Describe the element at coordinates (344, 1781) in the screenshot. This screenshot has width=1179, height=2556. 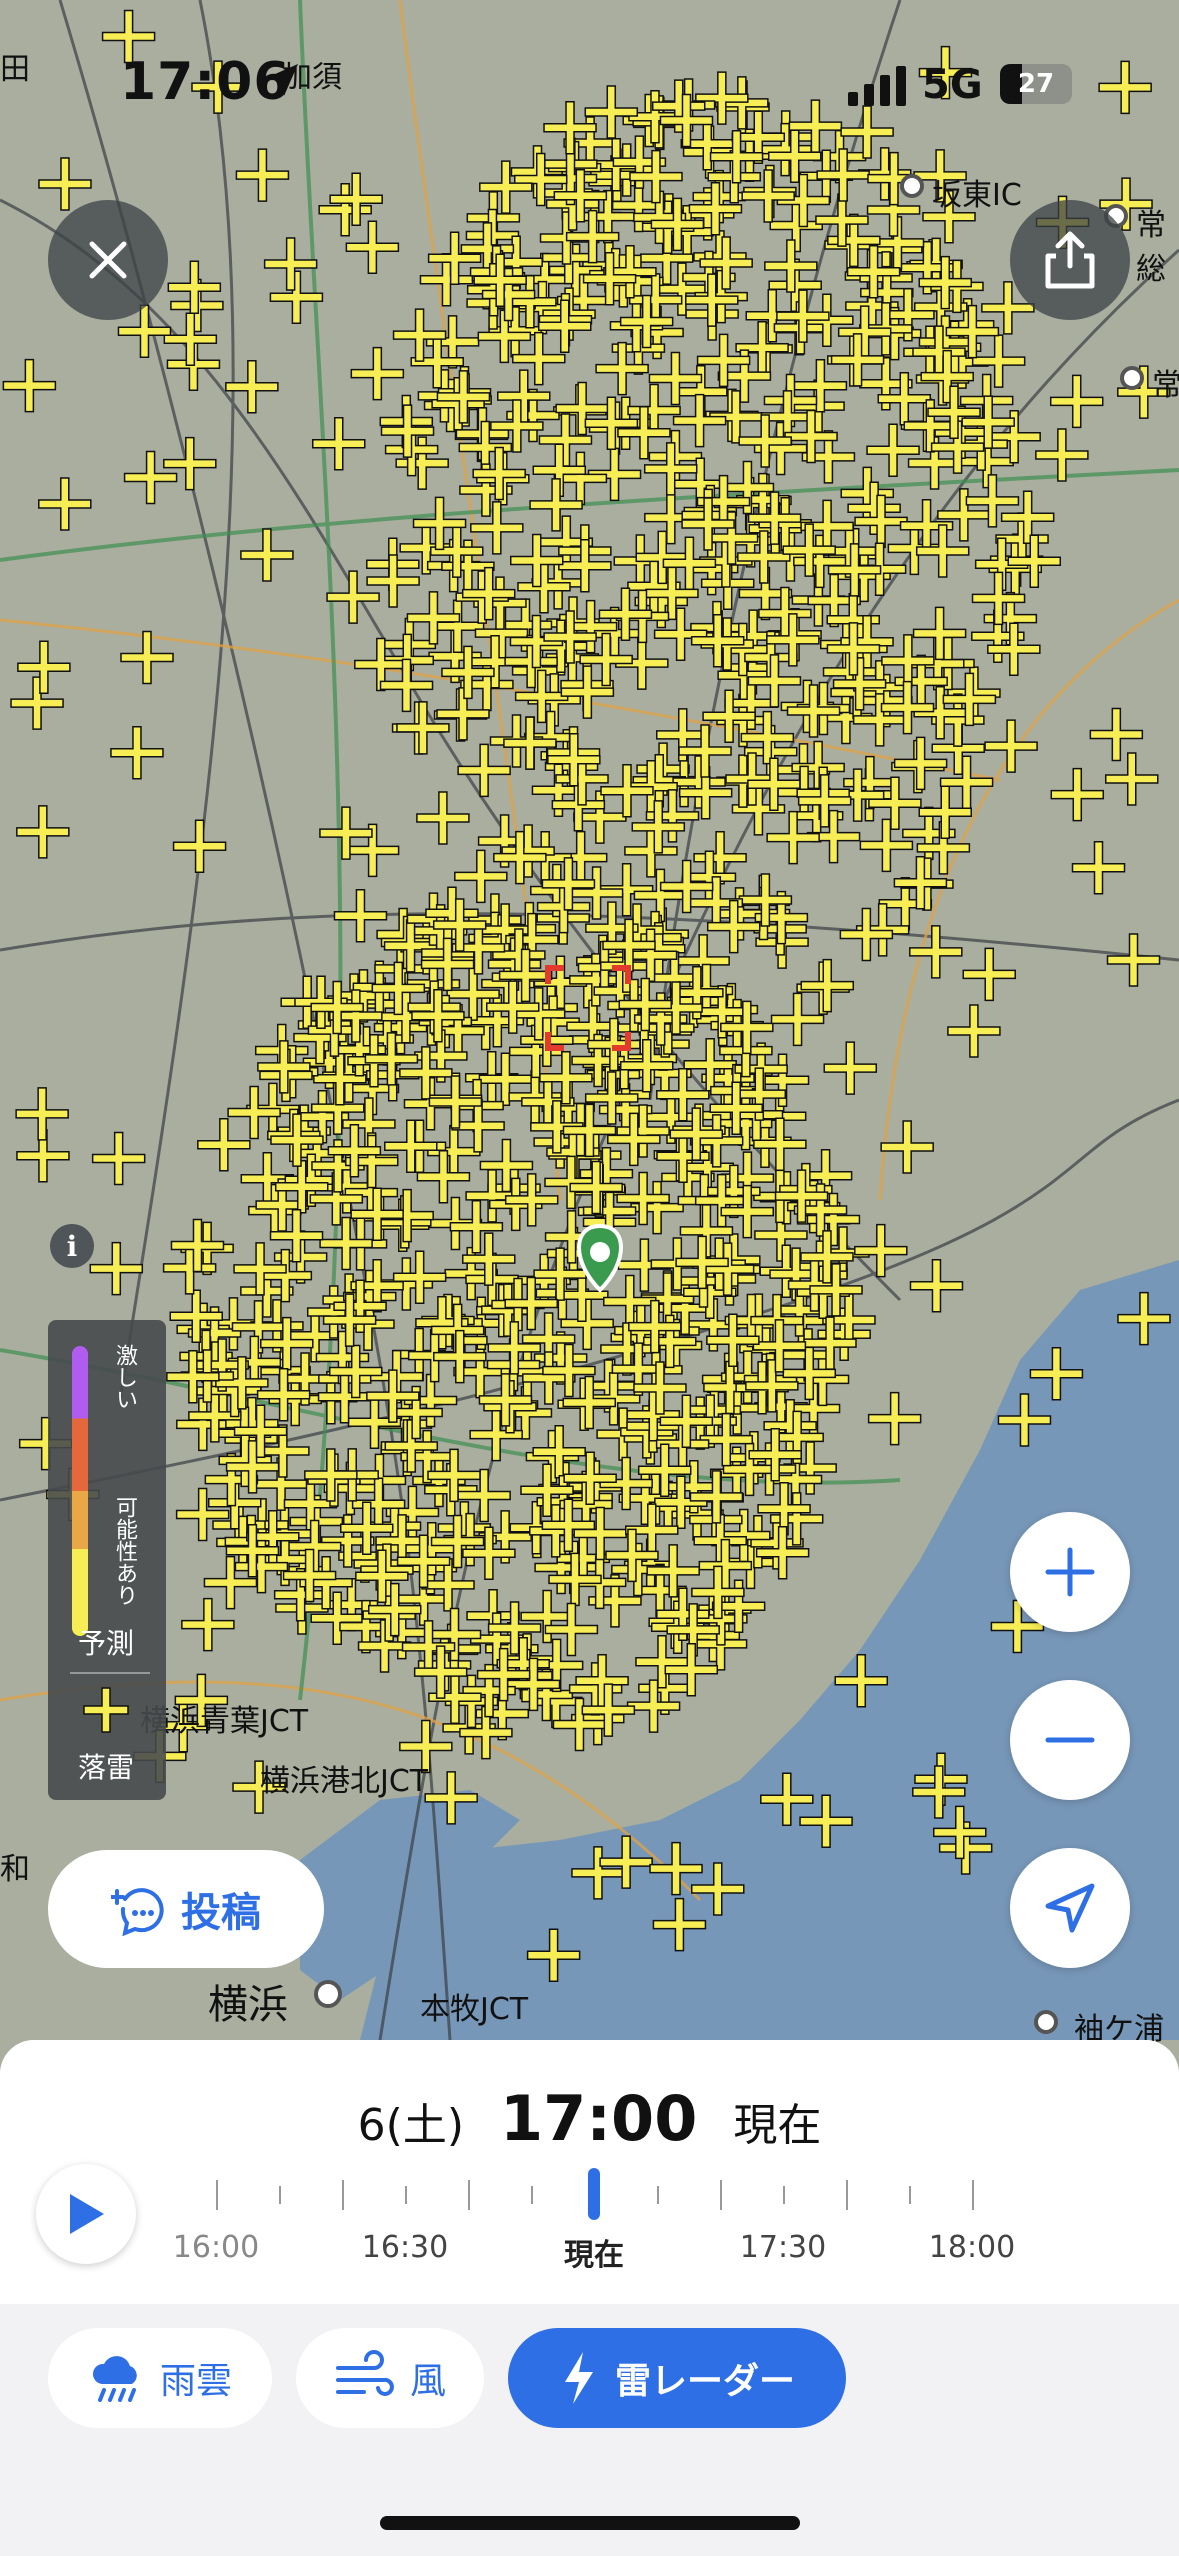
I see `map-label: 横浜港北JCT` at that location.